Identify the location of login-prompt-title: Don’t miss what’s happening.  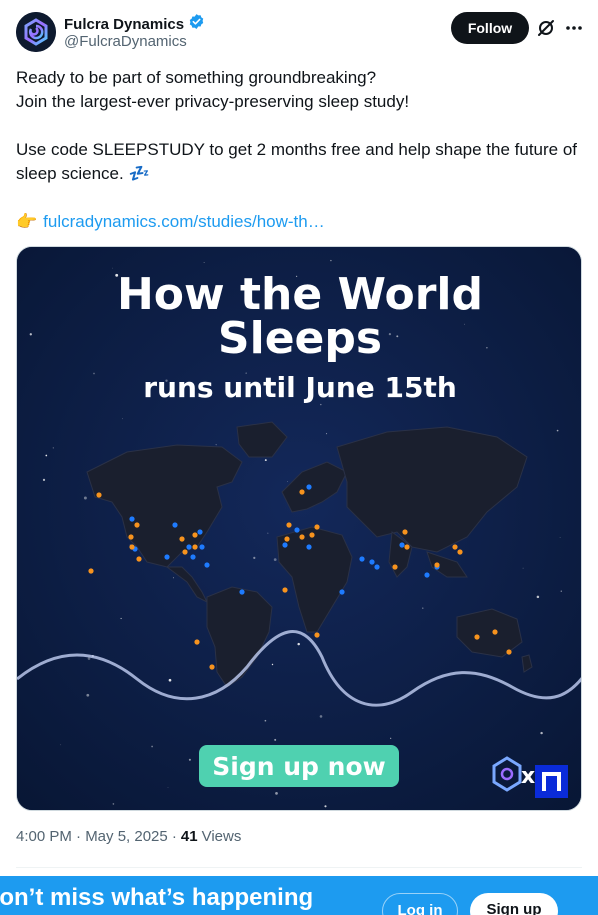
(157, 897).